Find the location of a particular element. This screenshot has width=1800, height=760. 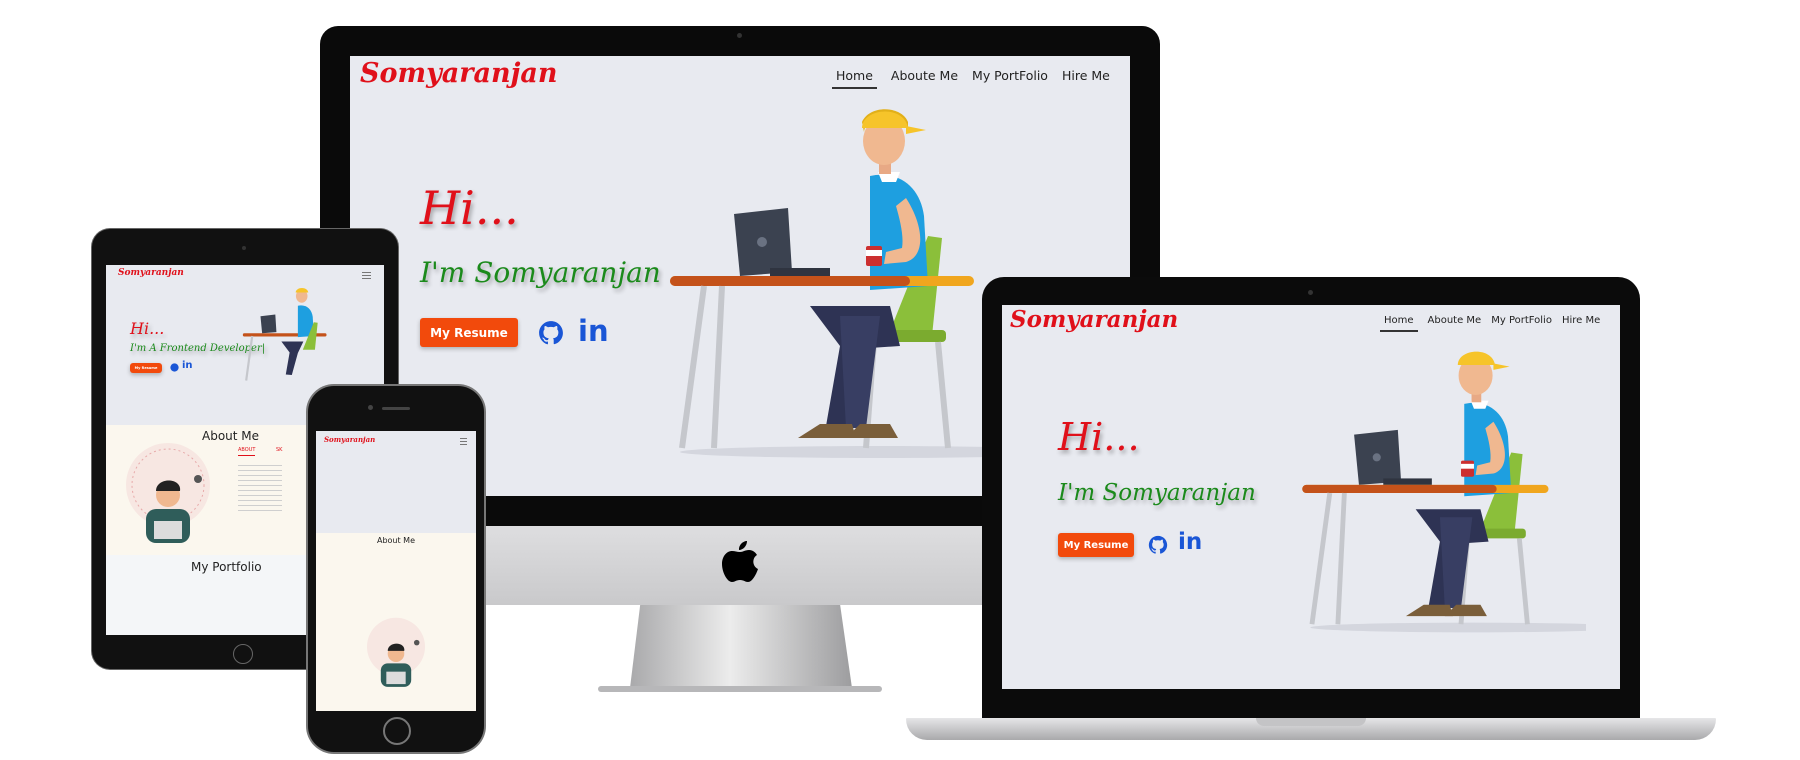

laptop-camera is located at coordinates (1310, 292).